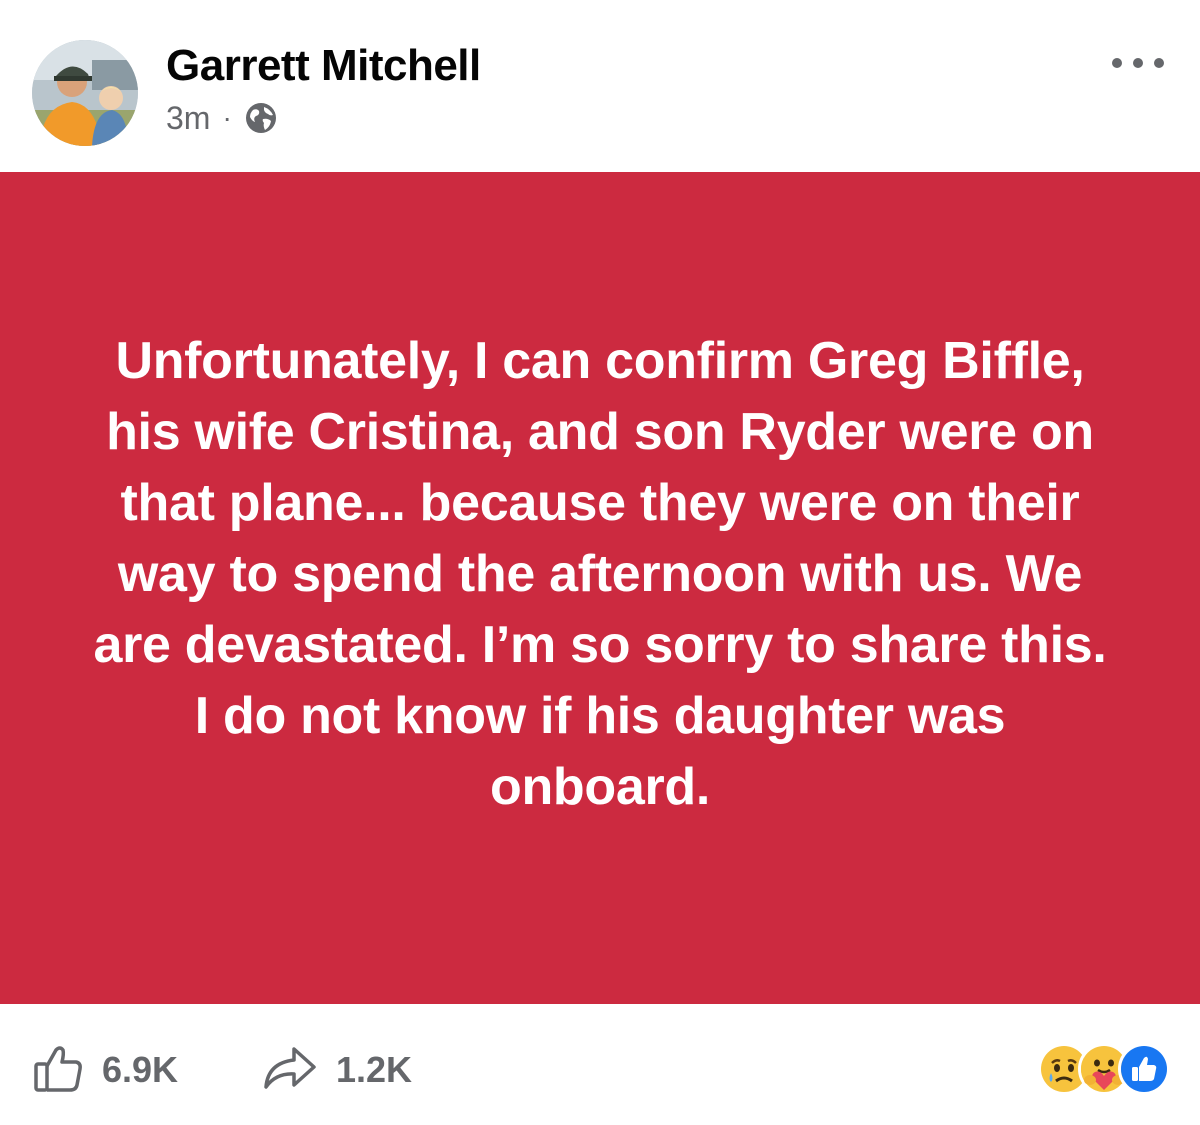 This screenshot has height=1125, width=1200. What do you see at coordinates (58, 1070) in the screenshot?
I see `thumbs-up-icon` at bounding box center [58, 1070].